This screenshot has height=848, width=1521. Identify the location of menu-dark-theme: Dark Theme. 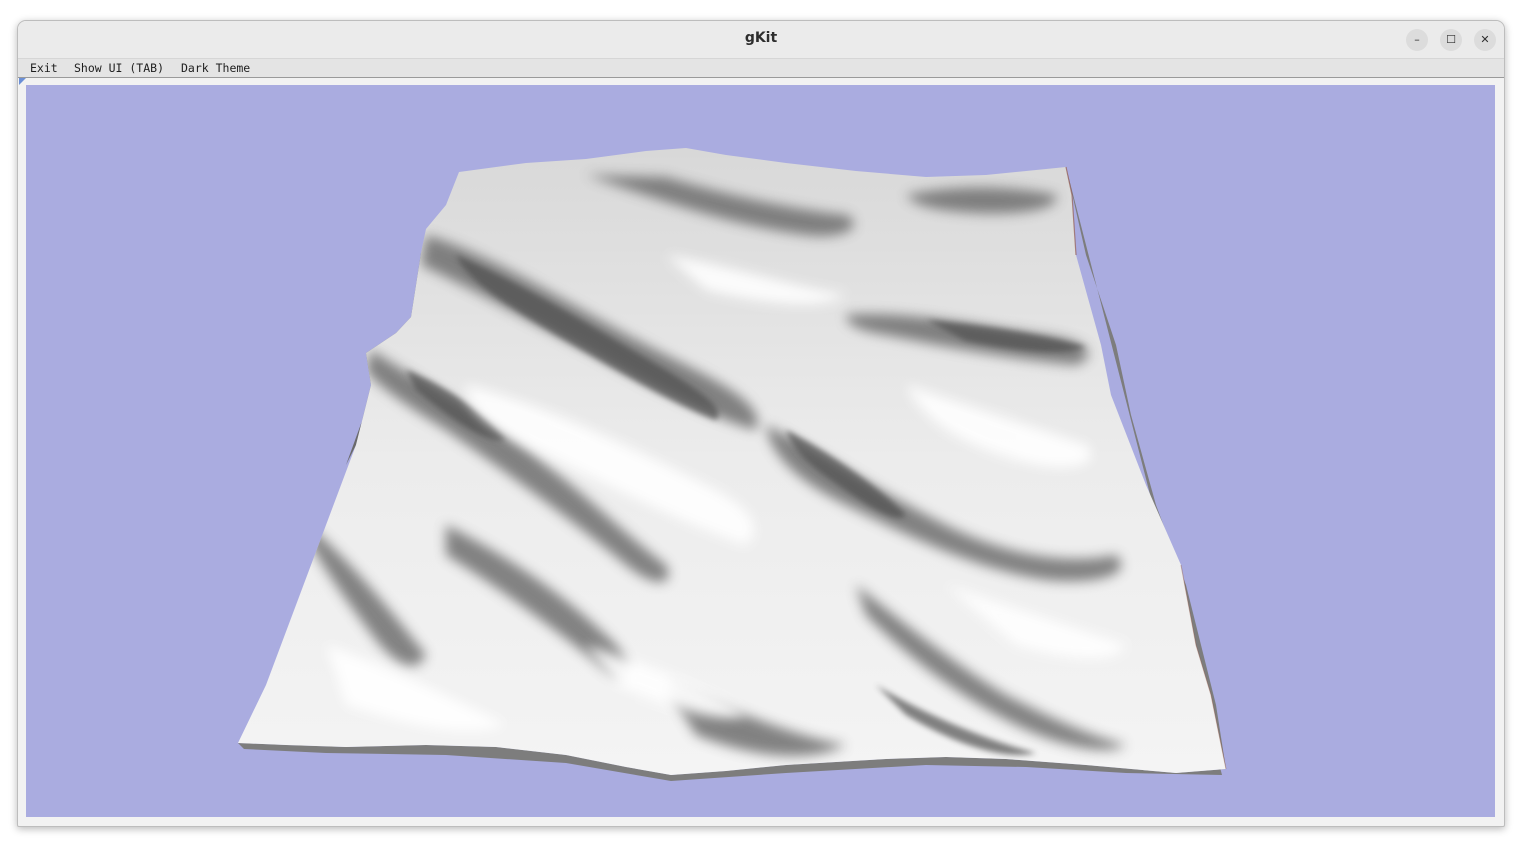
(215, 68).